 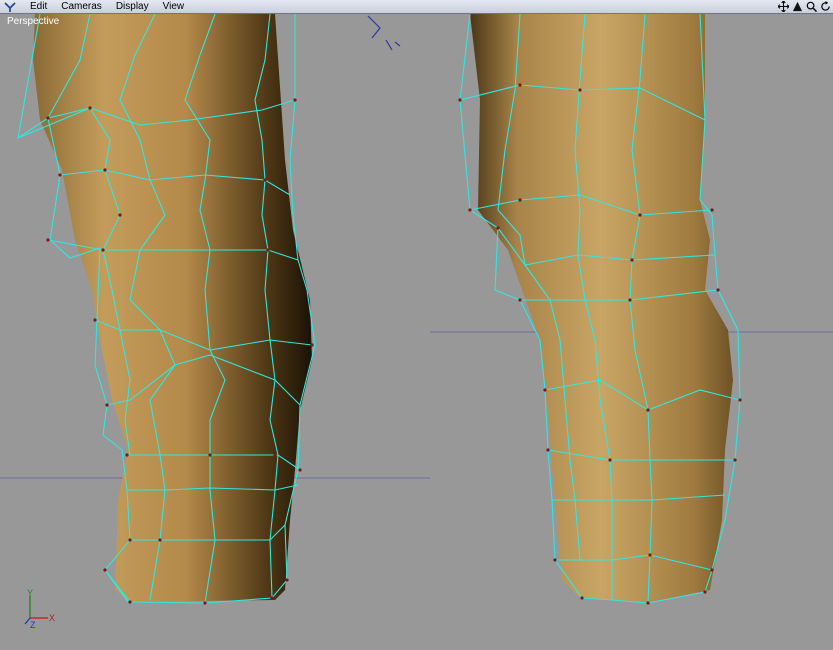 What do you see at coordinates (81, 7) in the screenshot?
I see `menu-cameras: Cameras` at bounding box center [81, 7].